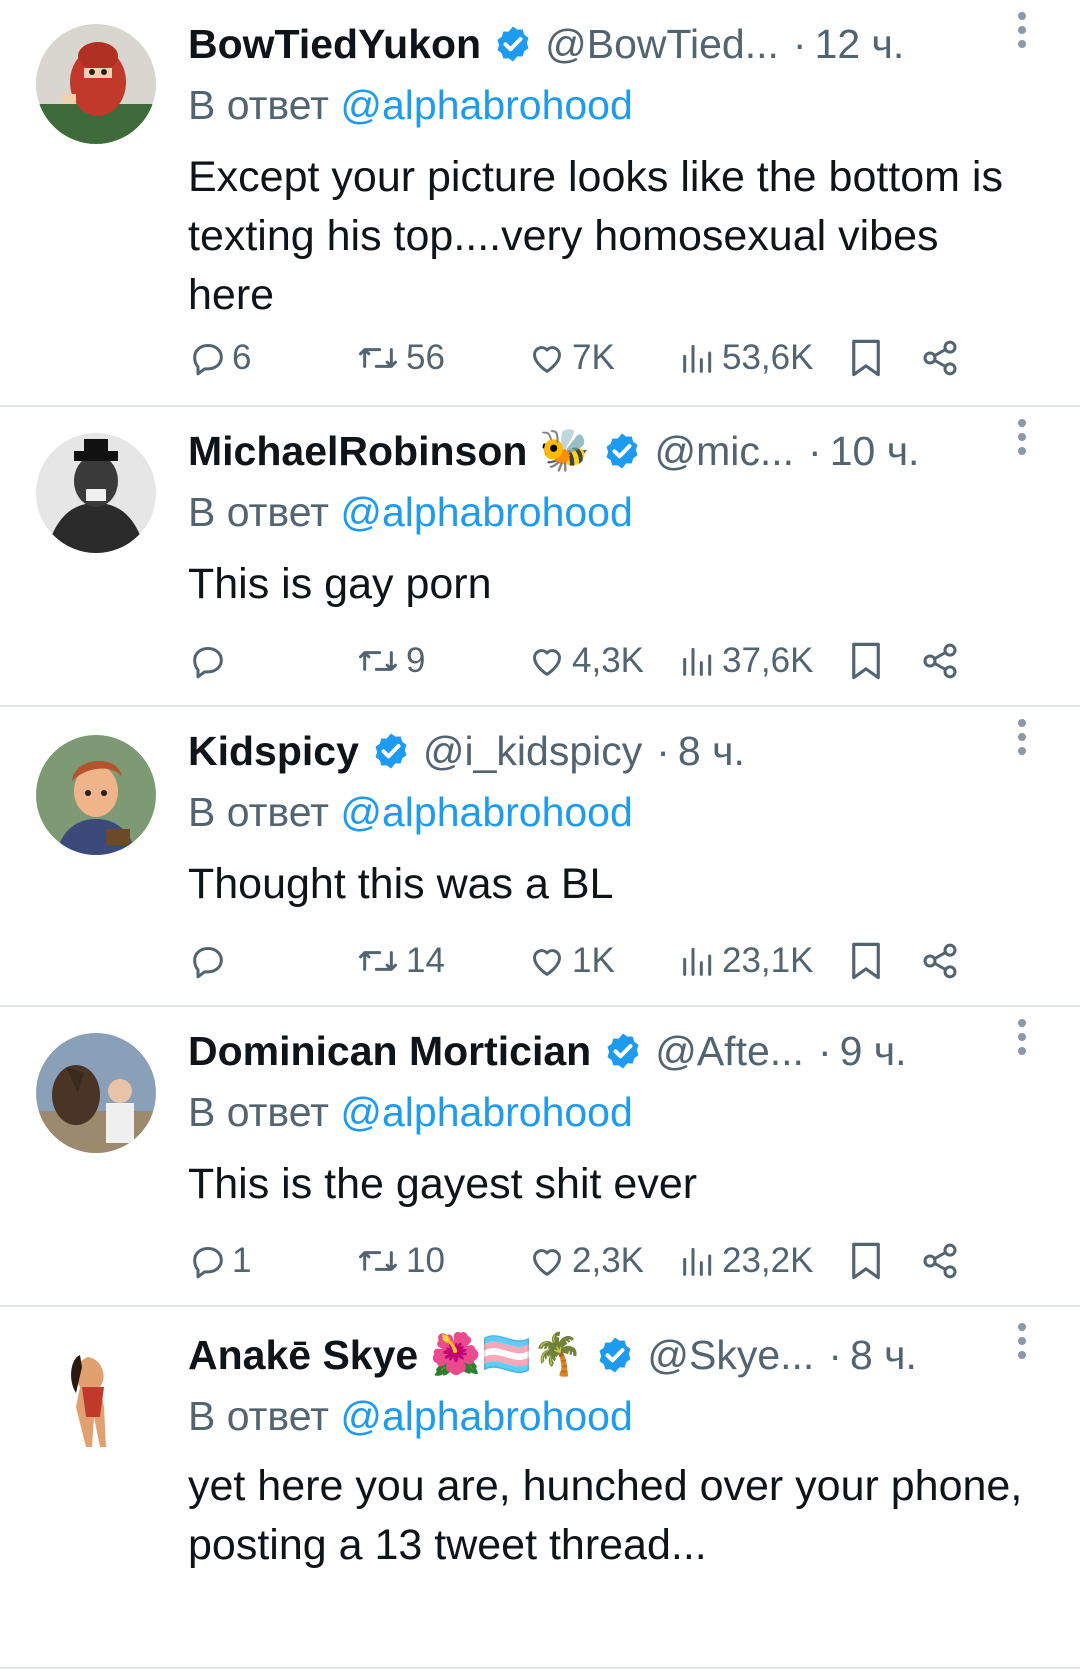 The height and width of the screenshot is (1669, 1080). I want to click on tweet-text: This is the gayest shit ever, so click(443, 1184).